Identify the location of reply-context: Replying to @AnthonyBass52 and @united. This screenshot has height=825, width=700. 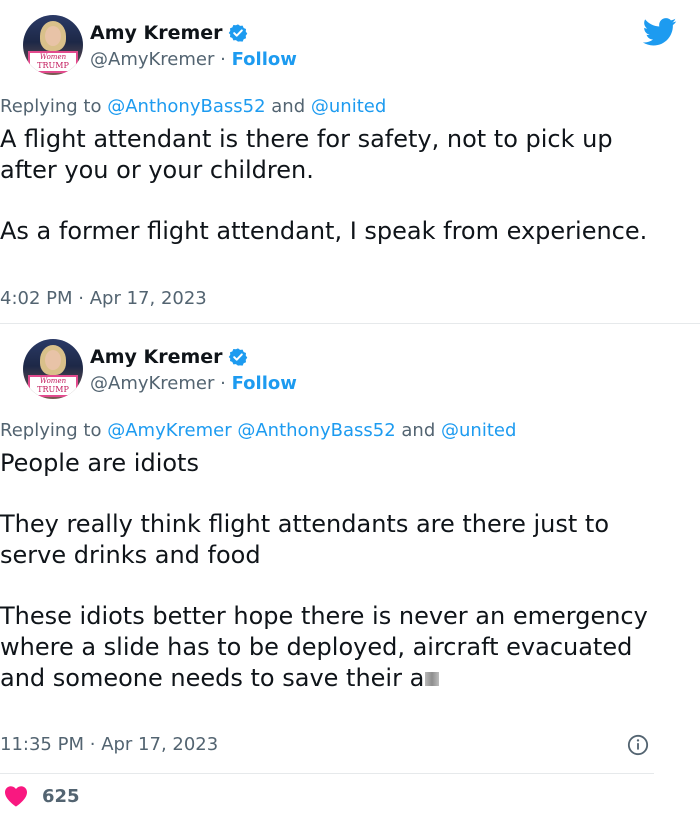
(193, 106).